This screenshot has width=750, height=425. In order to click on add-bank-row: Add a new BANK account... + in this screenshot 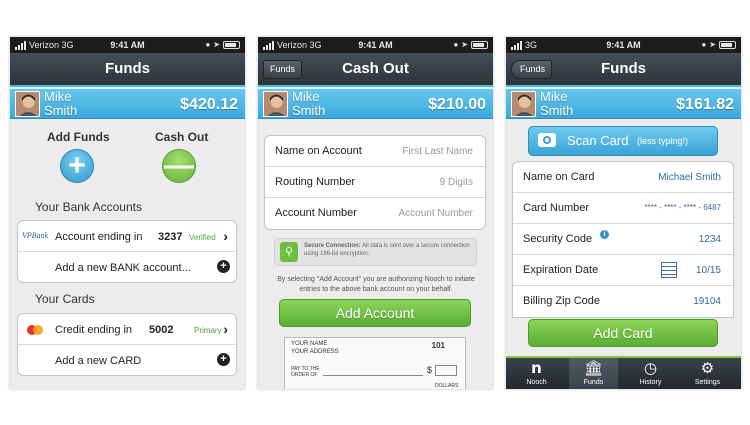, I will do `click(127, 267)`.